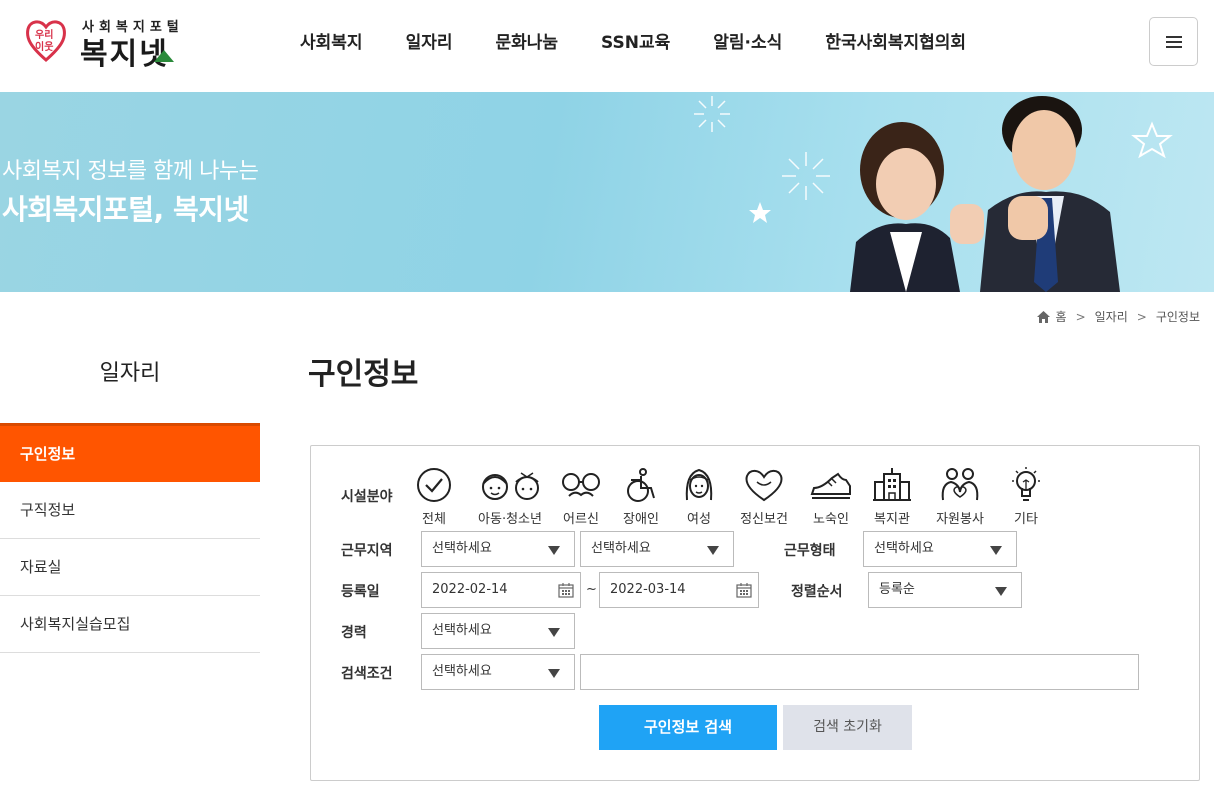 This screenshot has width=1214, height=803. Describe the element at coordinates (526, 40) in the screenshot. I see `nav-culture: 문화나눔` at that location.